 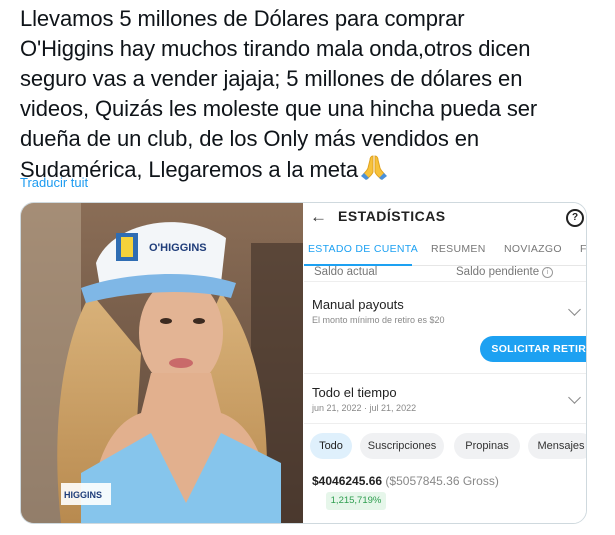 What do you see at coordinates (358, 304) in the screenshot?
I see `payouts-title: Manual payouts` at bounding box center [358, 304].